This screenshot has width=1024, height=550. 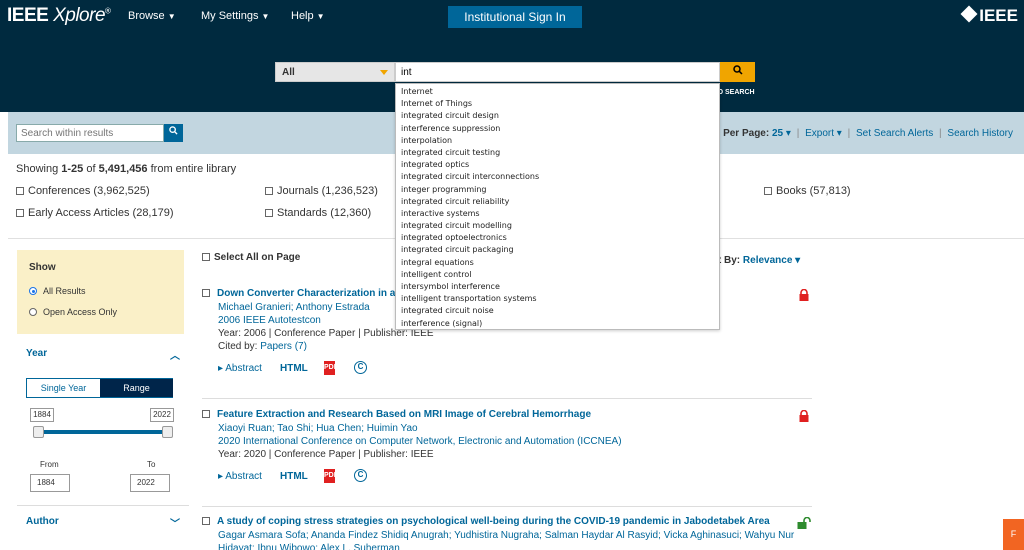 What do you see at coordinates (175, 522) in the screenshot?
I see `chevron-down-icon: ﹀` at bounding box center [175, 522].